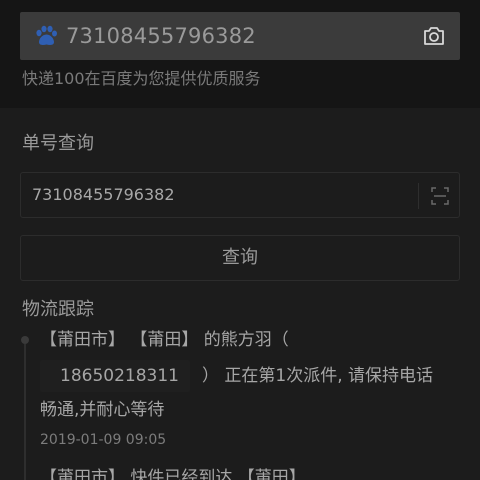 The width and height of the screenshot is (480, 480). What do you see at coordinates (440, 196) in the screenshot?
I see `scan-icon` at bounding box center [440, 196].